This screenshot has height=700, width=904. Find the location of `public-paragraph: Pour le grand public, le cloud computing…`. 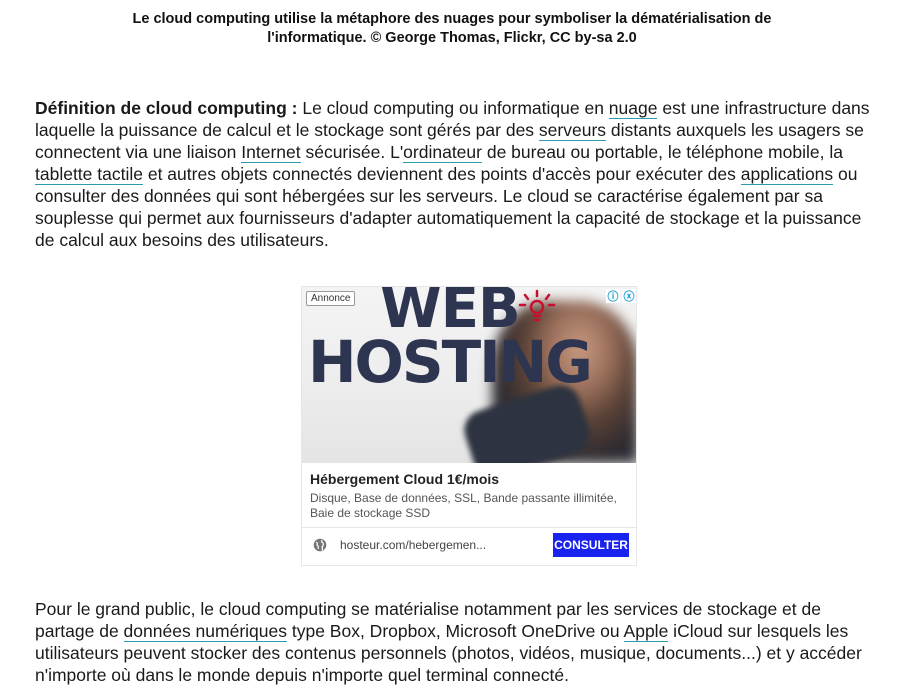

public-paragraph: Pour le grand public, le cloud computing… is located at coordinates (460, 642).